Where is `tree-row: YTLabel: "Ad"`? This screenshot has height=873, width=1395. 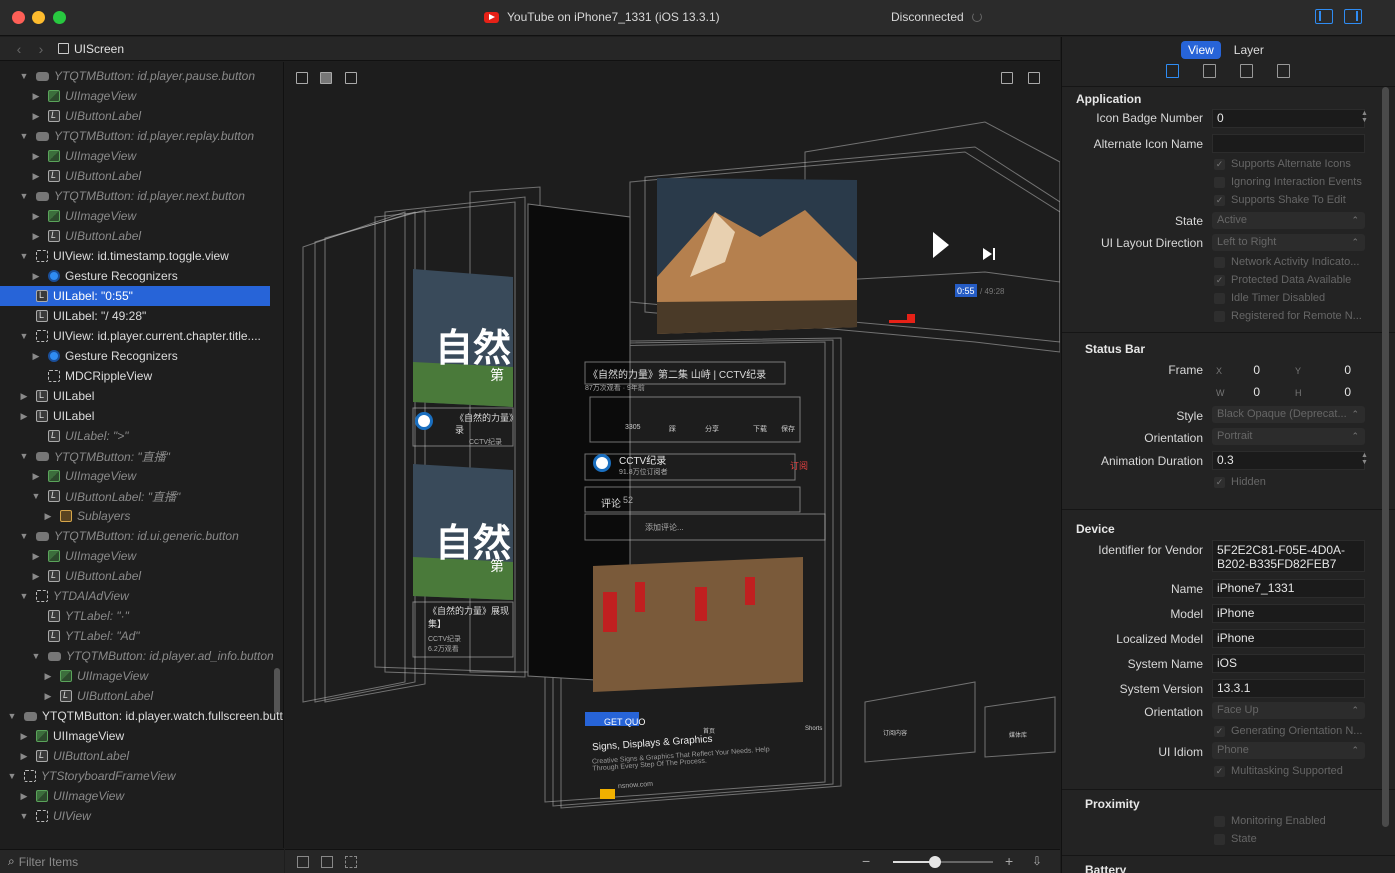
tree-row: YTLabel: "Ad" is located at coordinates (135, 636).